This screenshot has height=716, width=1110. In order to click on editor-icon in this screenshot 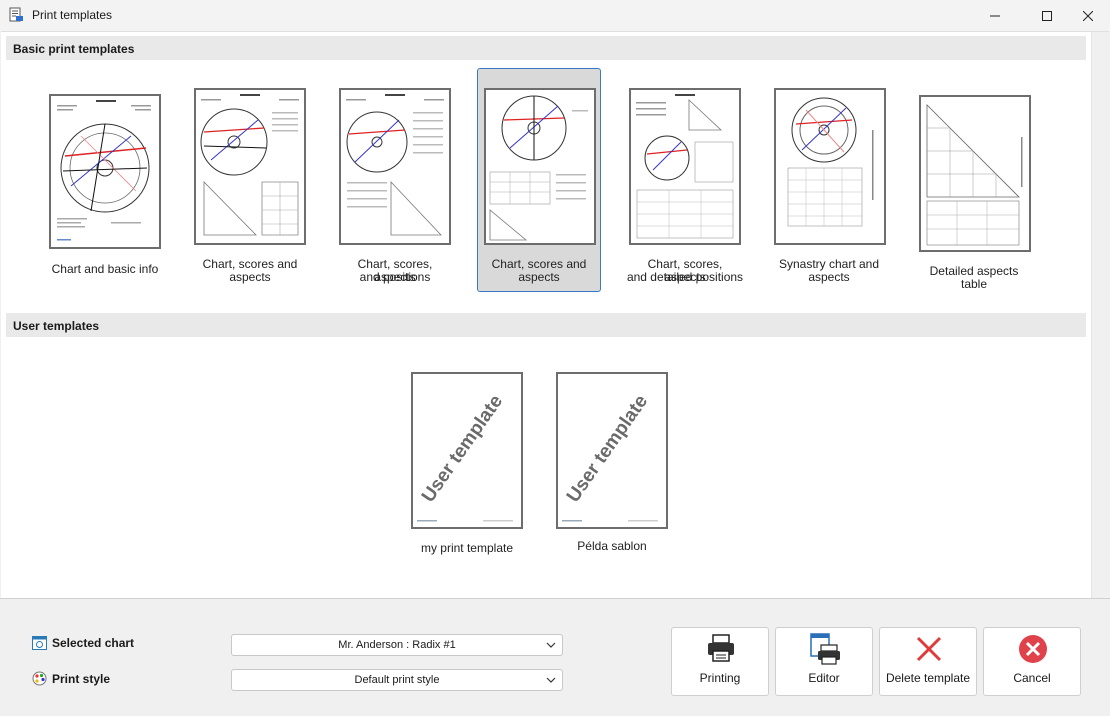, I will do `click(825, 649)`.